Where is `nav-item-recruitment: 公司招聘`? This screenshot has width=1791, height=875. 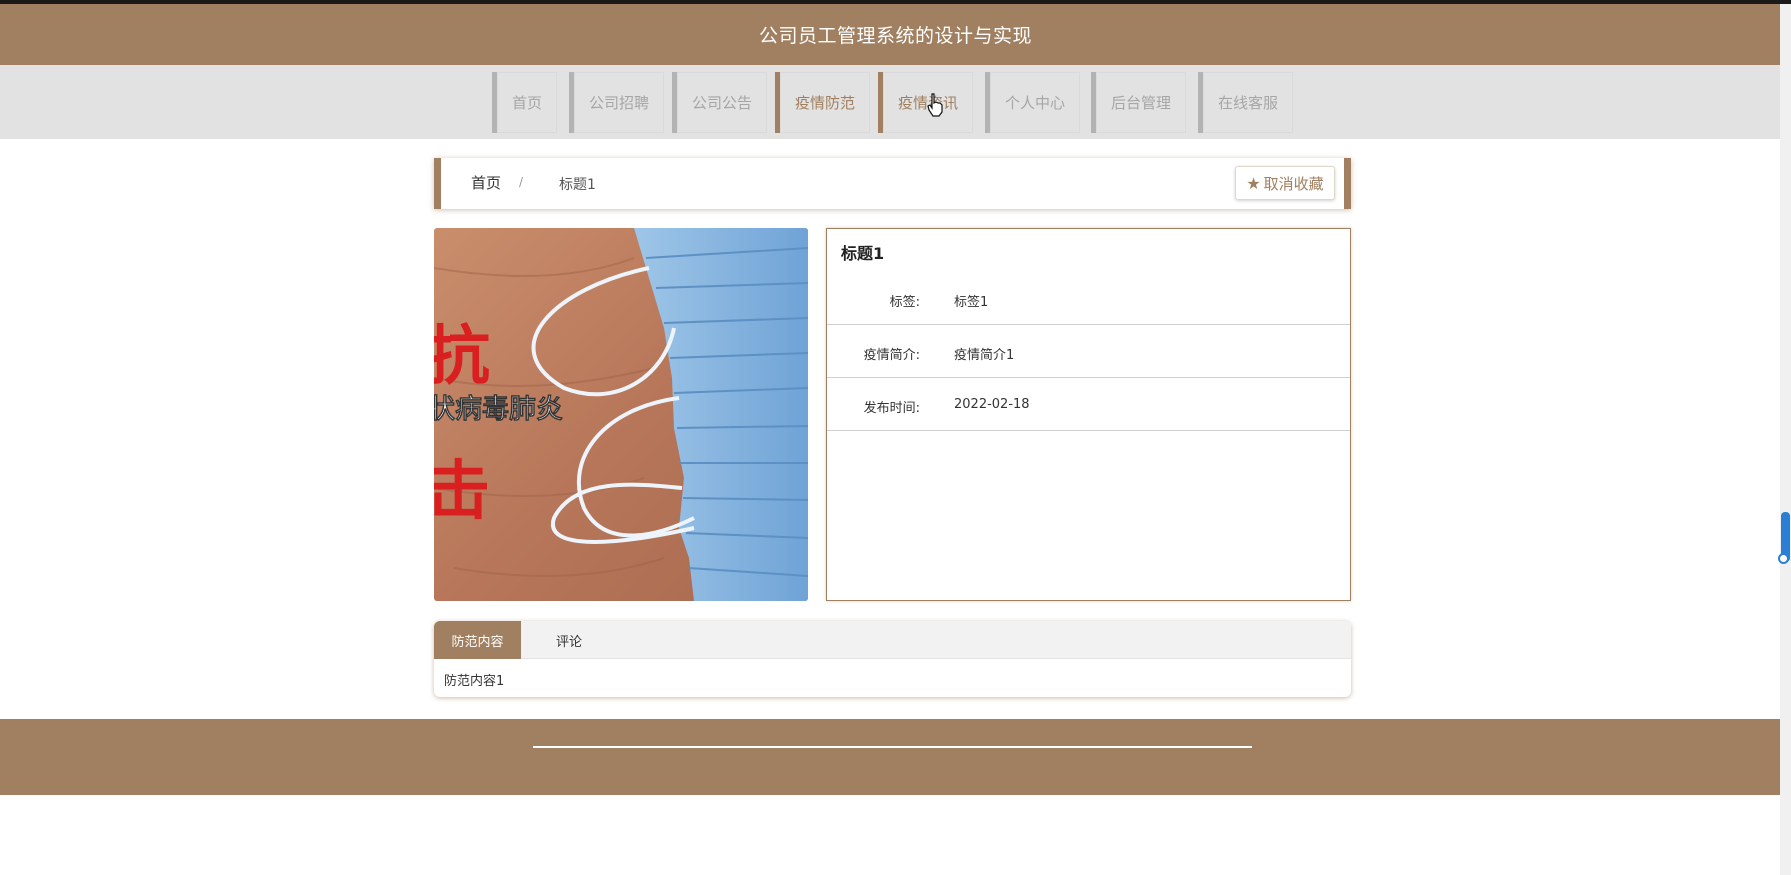
nav-item-recruitment: 公司招聘 is located at coordinates (616, 102).